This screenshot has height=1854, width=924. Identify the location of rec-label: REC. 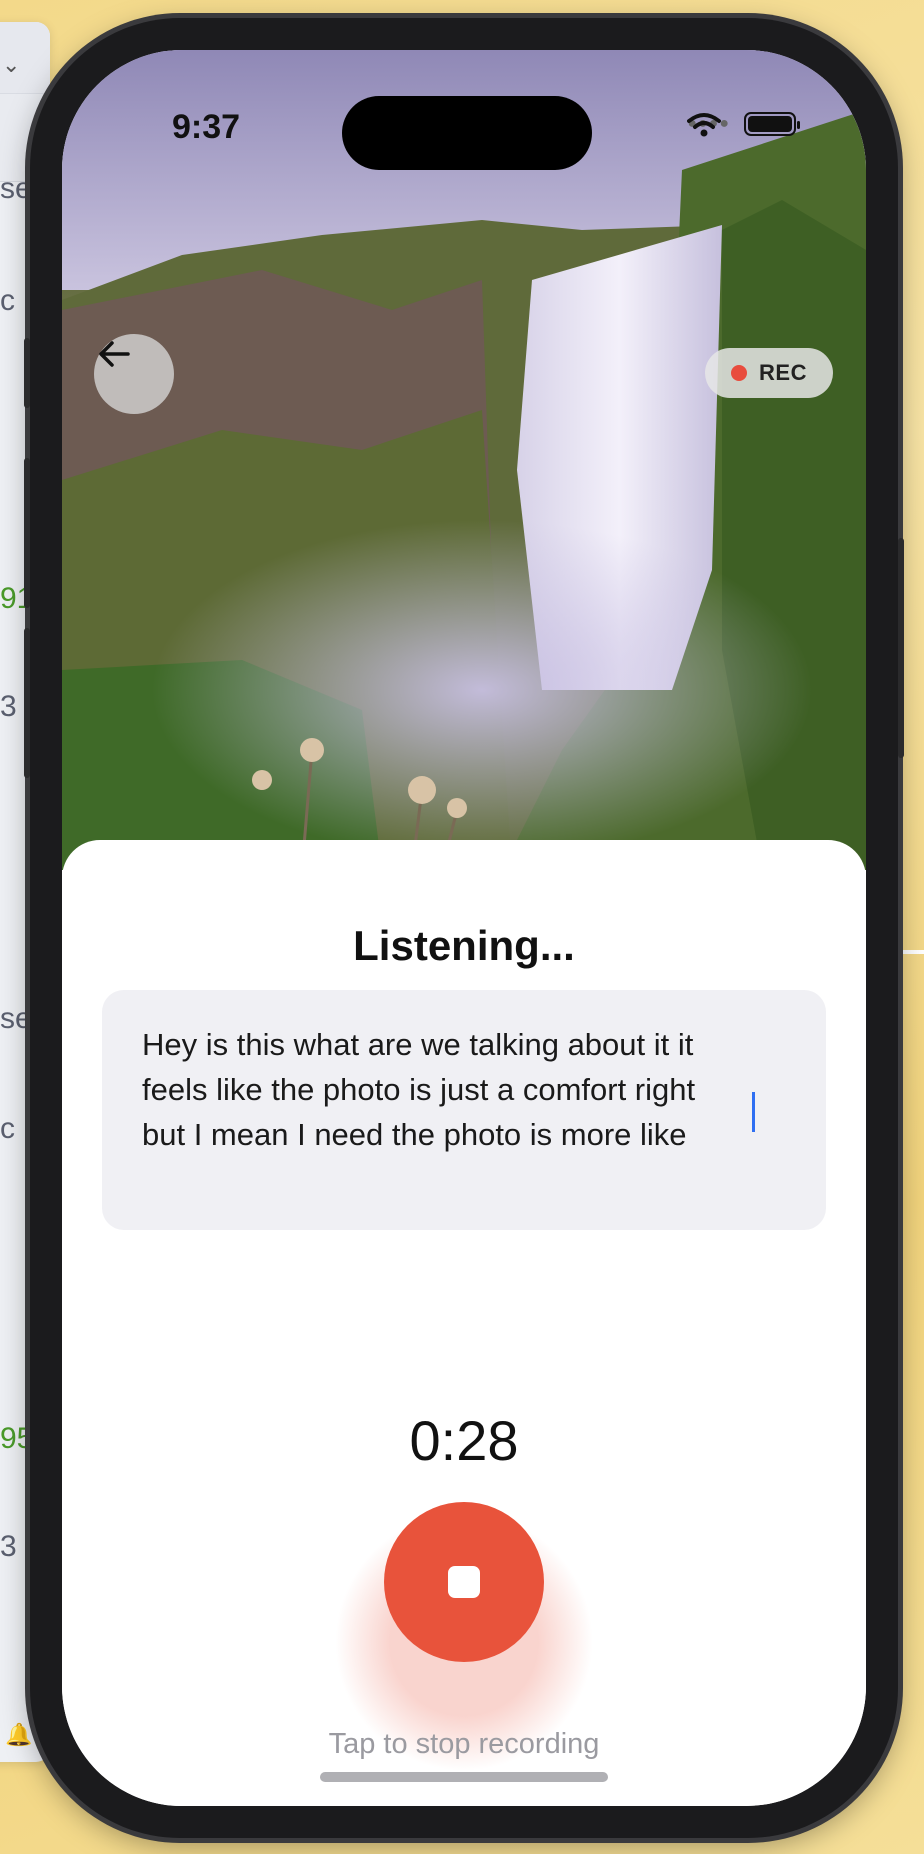
(783, 372).